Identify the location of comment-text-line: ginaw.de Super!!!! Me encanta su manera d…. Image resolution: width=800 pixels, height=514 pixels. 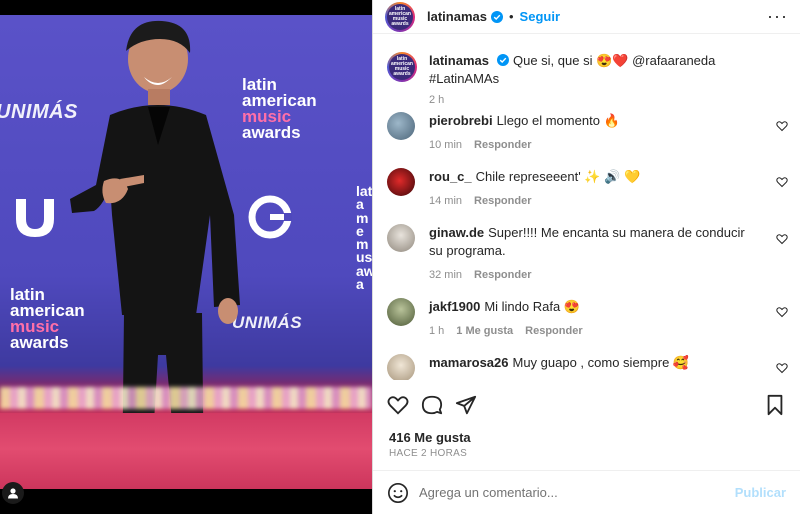
(595, 242).